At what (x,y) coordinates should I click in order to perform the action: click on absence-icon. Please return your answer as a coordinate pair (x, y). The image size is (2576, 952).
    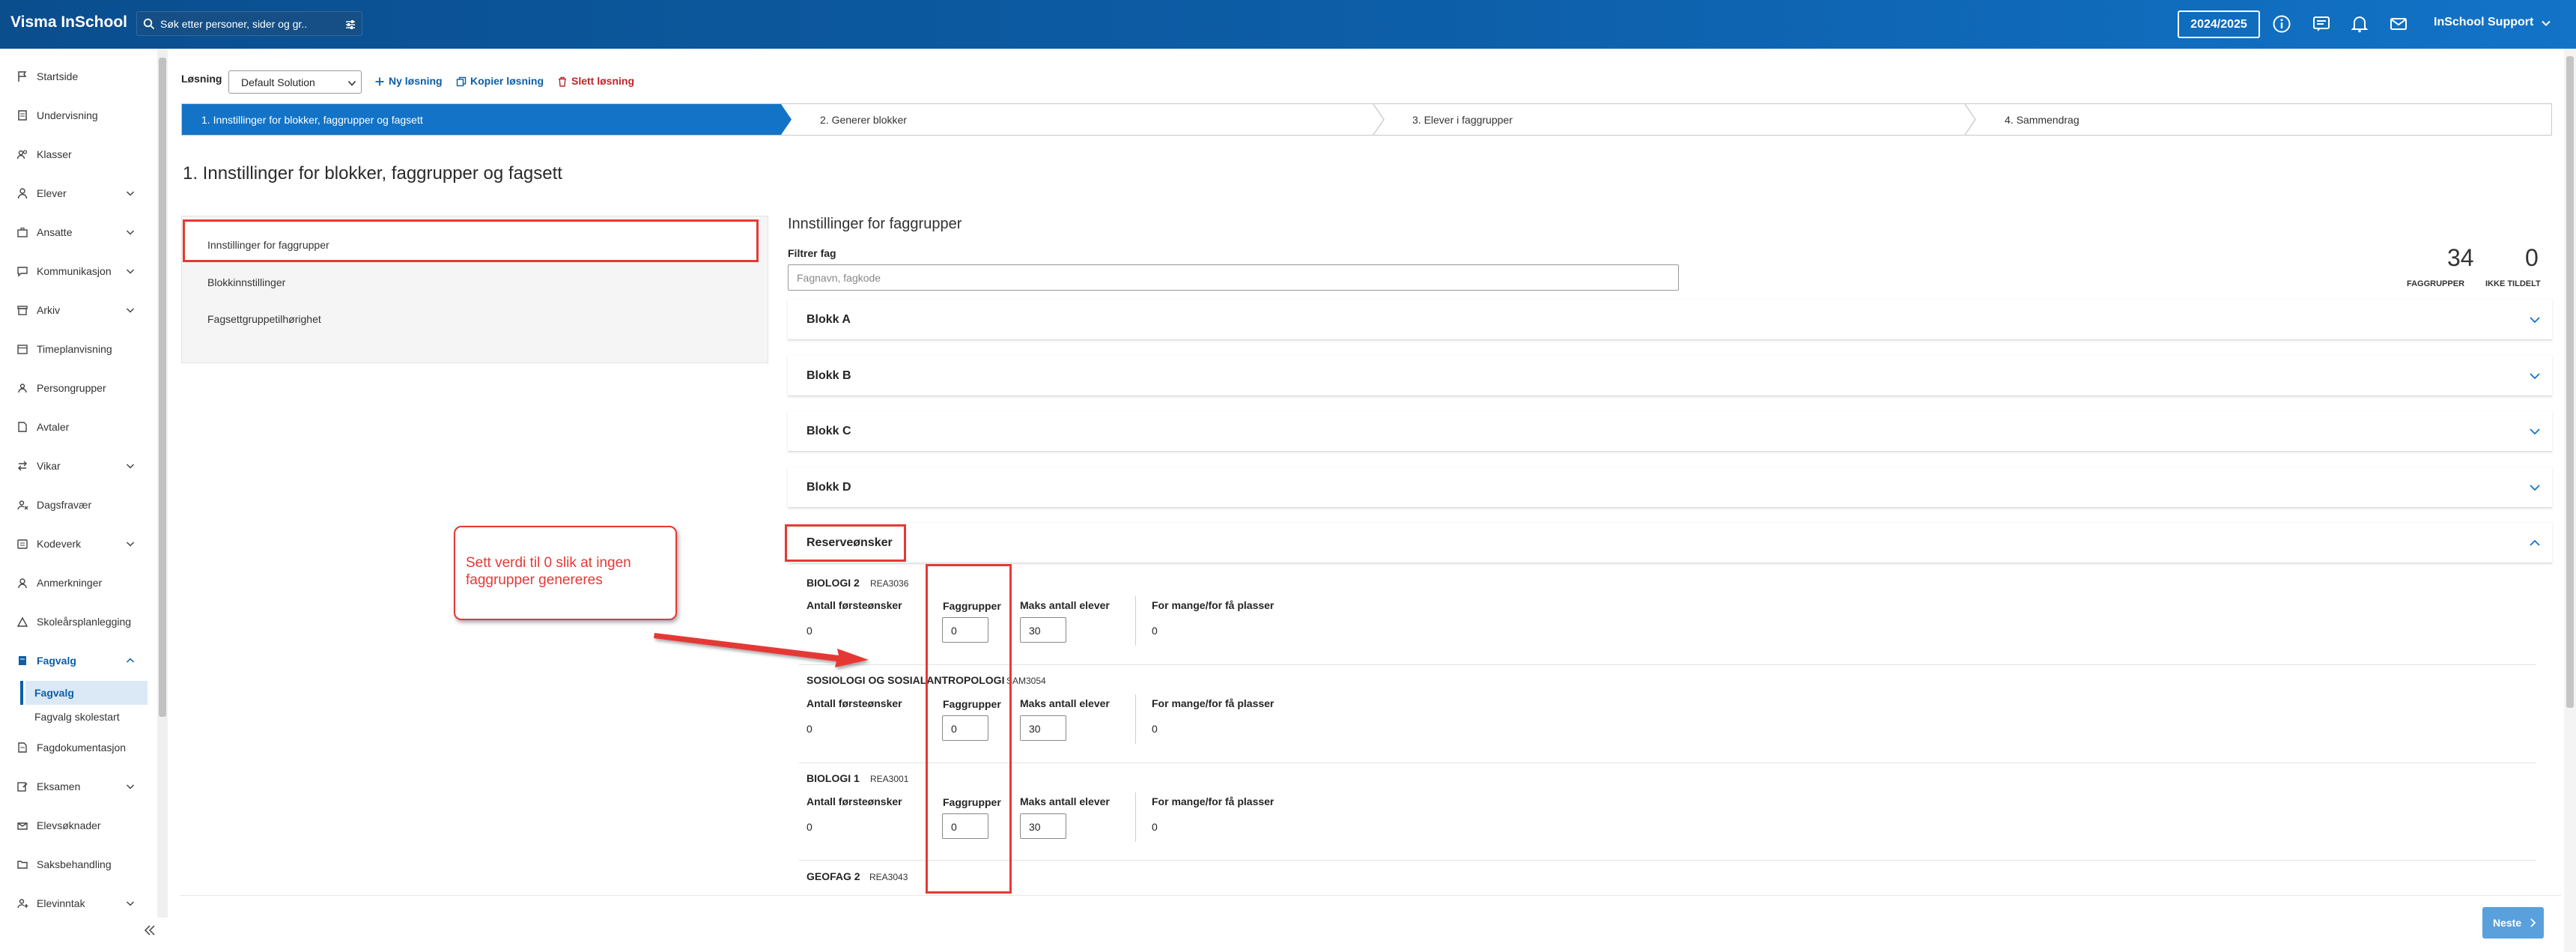
    Looking at the image, I should click on (22, 505).